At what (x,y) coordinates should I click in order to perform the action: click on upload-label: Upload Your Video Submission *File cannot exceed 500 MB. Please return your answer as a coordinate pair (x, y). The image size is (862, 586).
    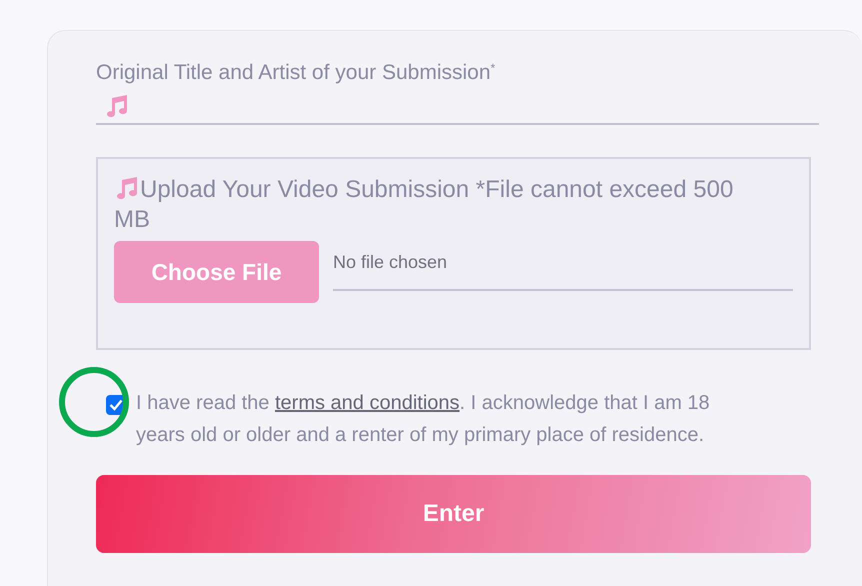
    Looking at the image, I should click on (424, 205).